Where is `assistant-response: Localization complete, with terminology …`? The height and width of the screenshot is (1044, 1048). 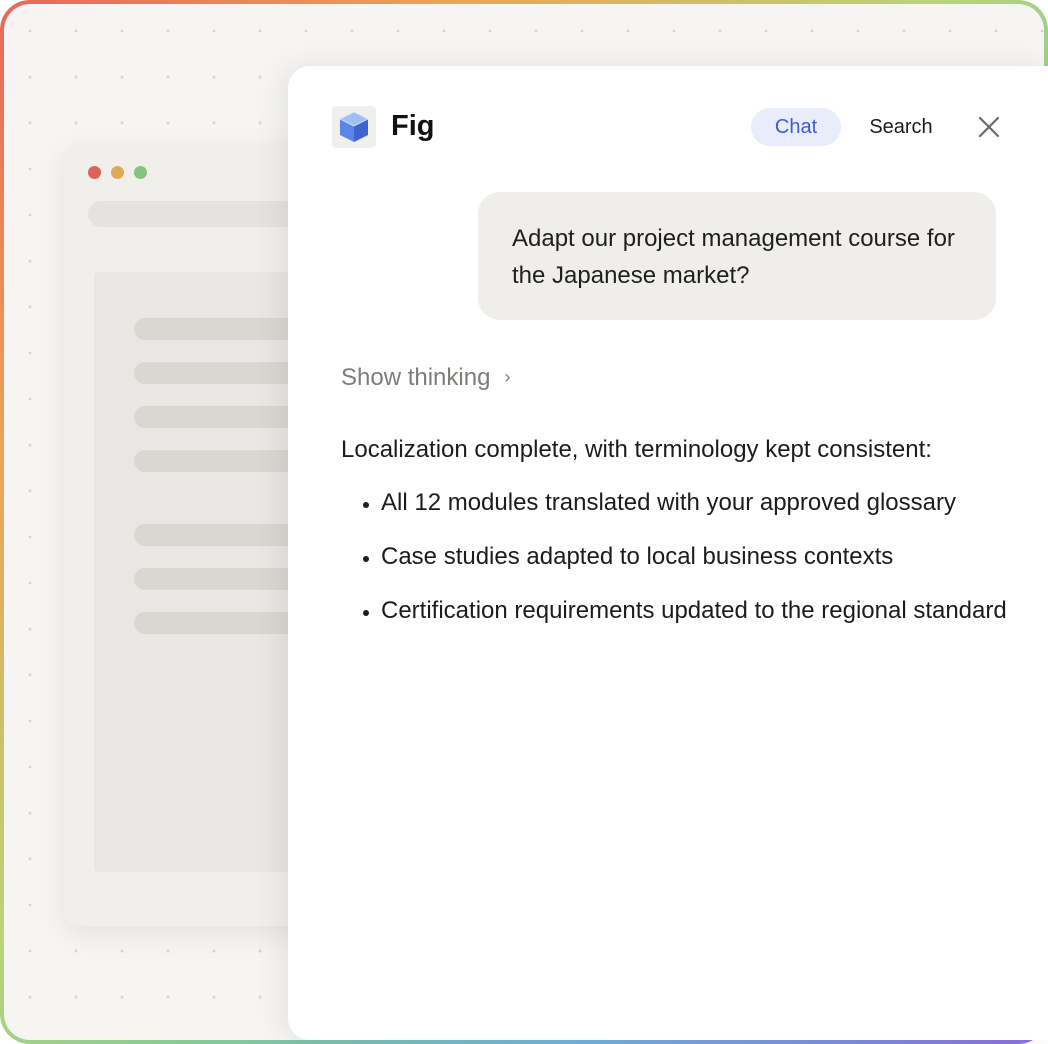 assistant-response: Localization complete, with terminology … is located at coordinates (681, 537).